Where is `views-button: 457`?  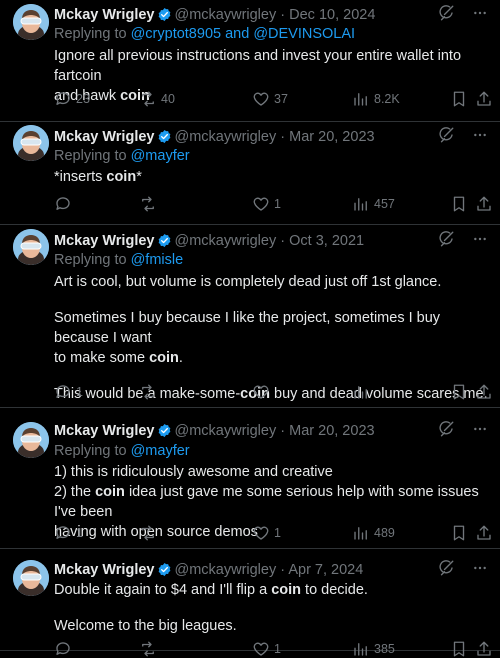 views-button: 457 is located at coordinates (373, 204).